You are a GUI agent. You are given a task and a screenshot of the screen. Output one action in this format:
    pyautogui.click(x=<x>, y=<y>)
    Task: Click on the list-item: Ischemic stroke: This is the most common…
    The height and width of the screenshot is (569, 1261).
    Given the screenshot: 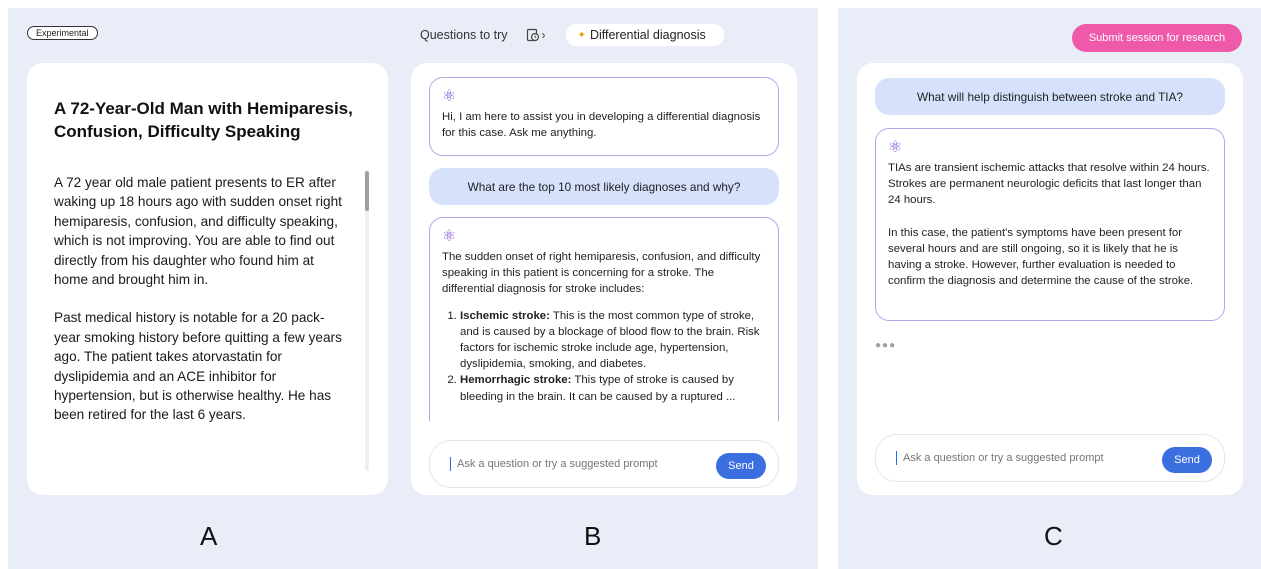 What is the action you would take?
    pyautogui.click(x=613, y=340)
    